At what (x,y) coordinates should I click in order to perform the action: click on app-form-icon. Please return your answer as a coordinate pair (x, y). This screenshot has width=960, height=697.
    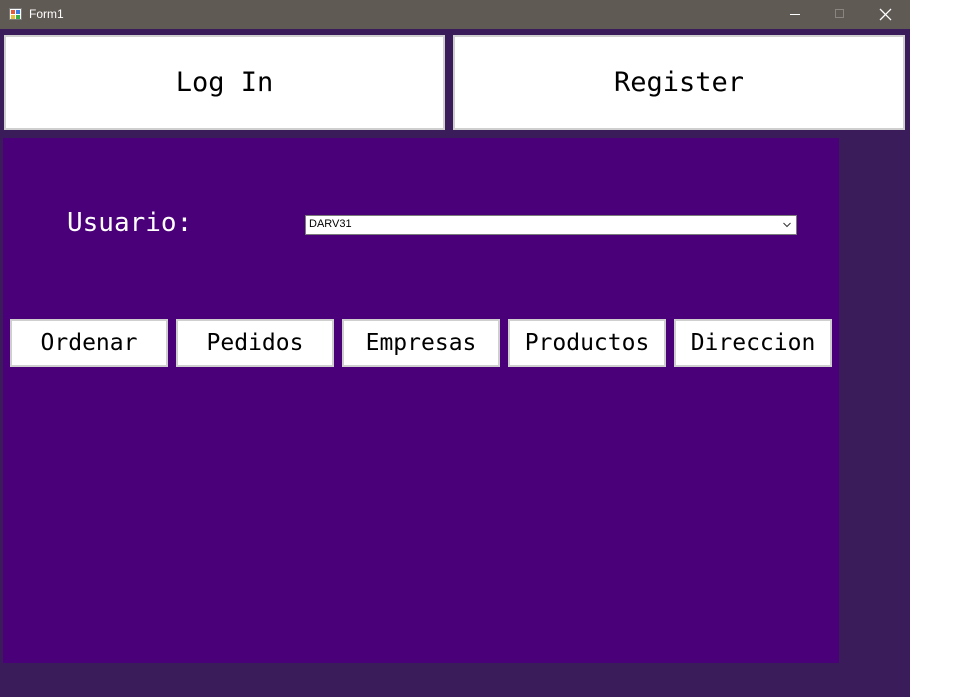
    Looking at the image, I should click on (15, 14).